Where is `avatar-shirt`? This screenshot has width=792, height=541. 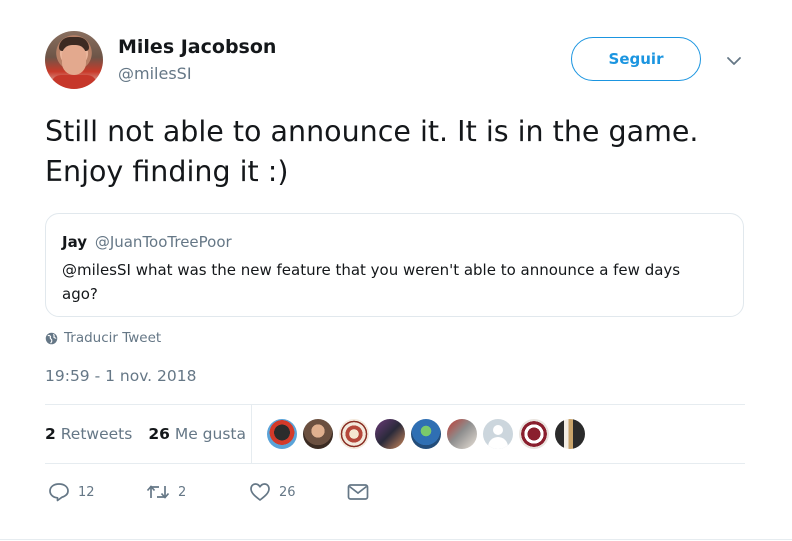
avatar-shirt is located at coordinates (74, 82).